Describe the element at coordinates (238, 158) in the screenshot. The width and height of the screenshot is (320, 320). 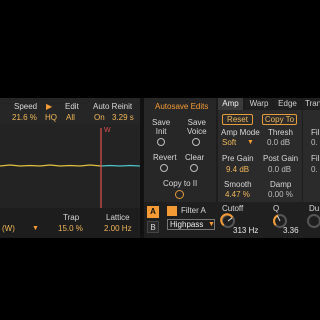
I see `pre-gain-label: Pre Gain` at that location.